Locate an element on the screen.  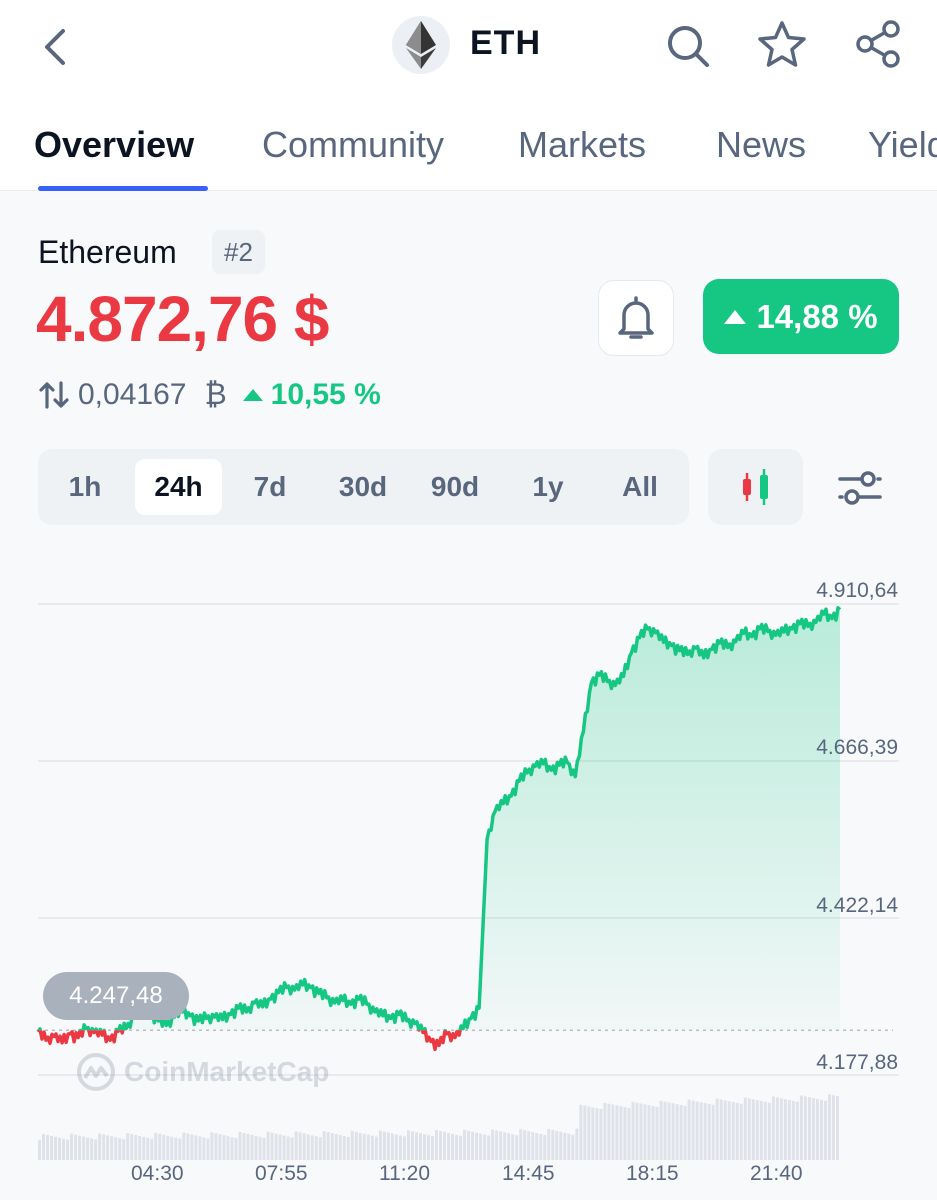
sliders-icon is located at coordinates (860, 488).